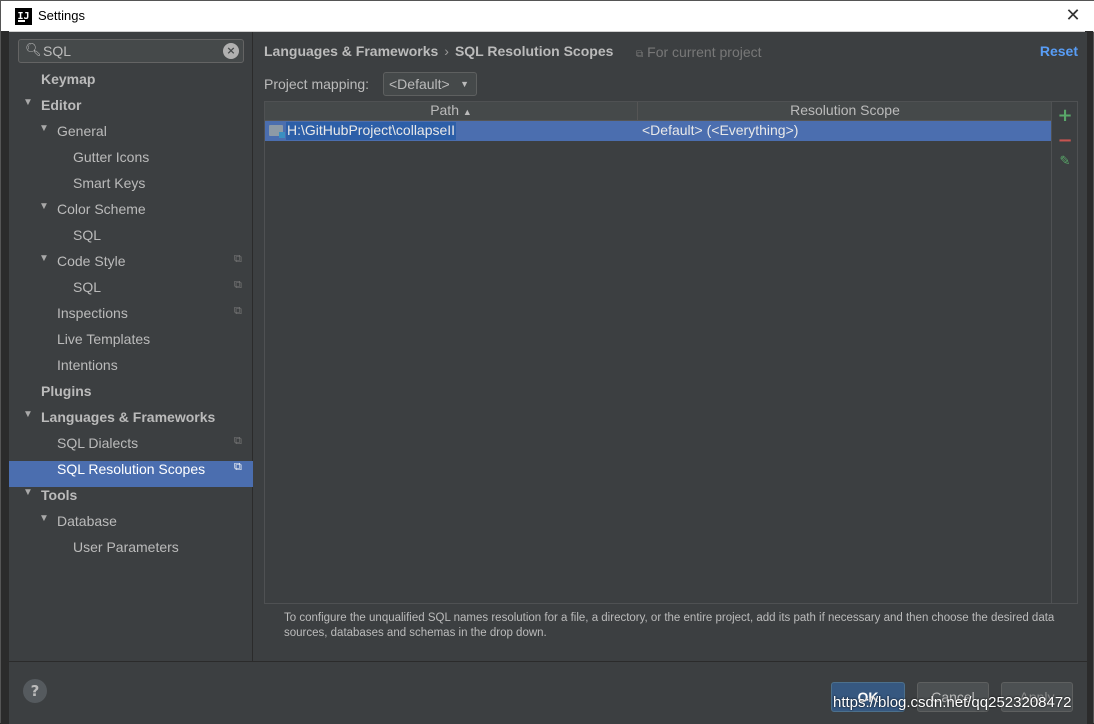  What do you see at coordinates (952, 702) in the screenshot?
I see `watermark-text: https://blog.csdn.net/qq2523208472` at bounding box center [952, 702].